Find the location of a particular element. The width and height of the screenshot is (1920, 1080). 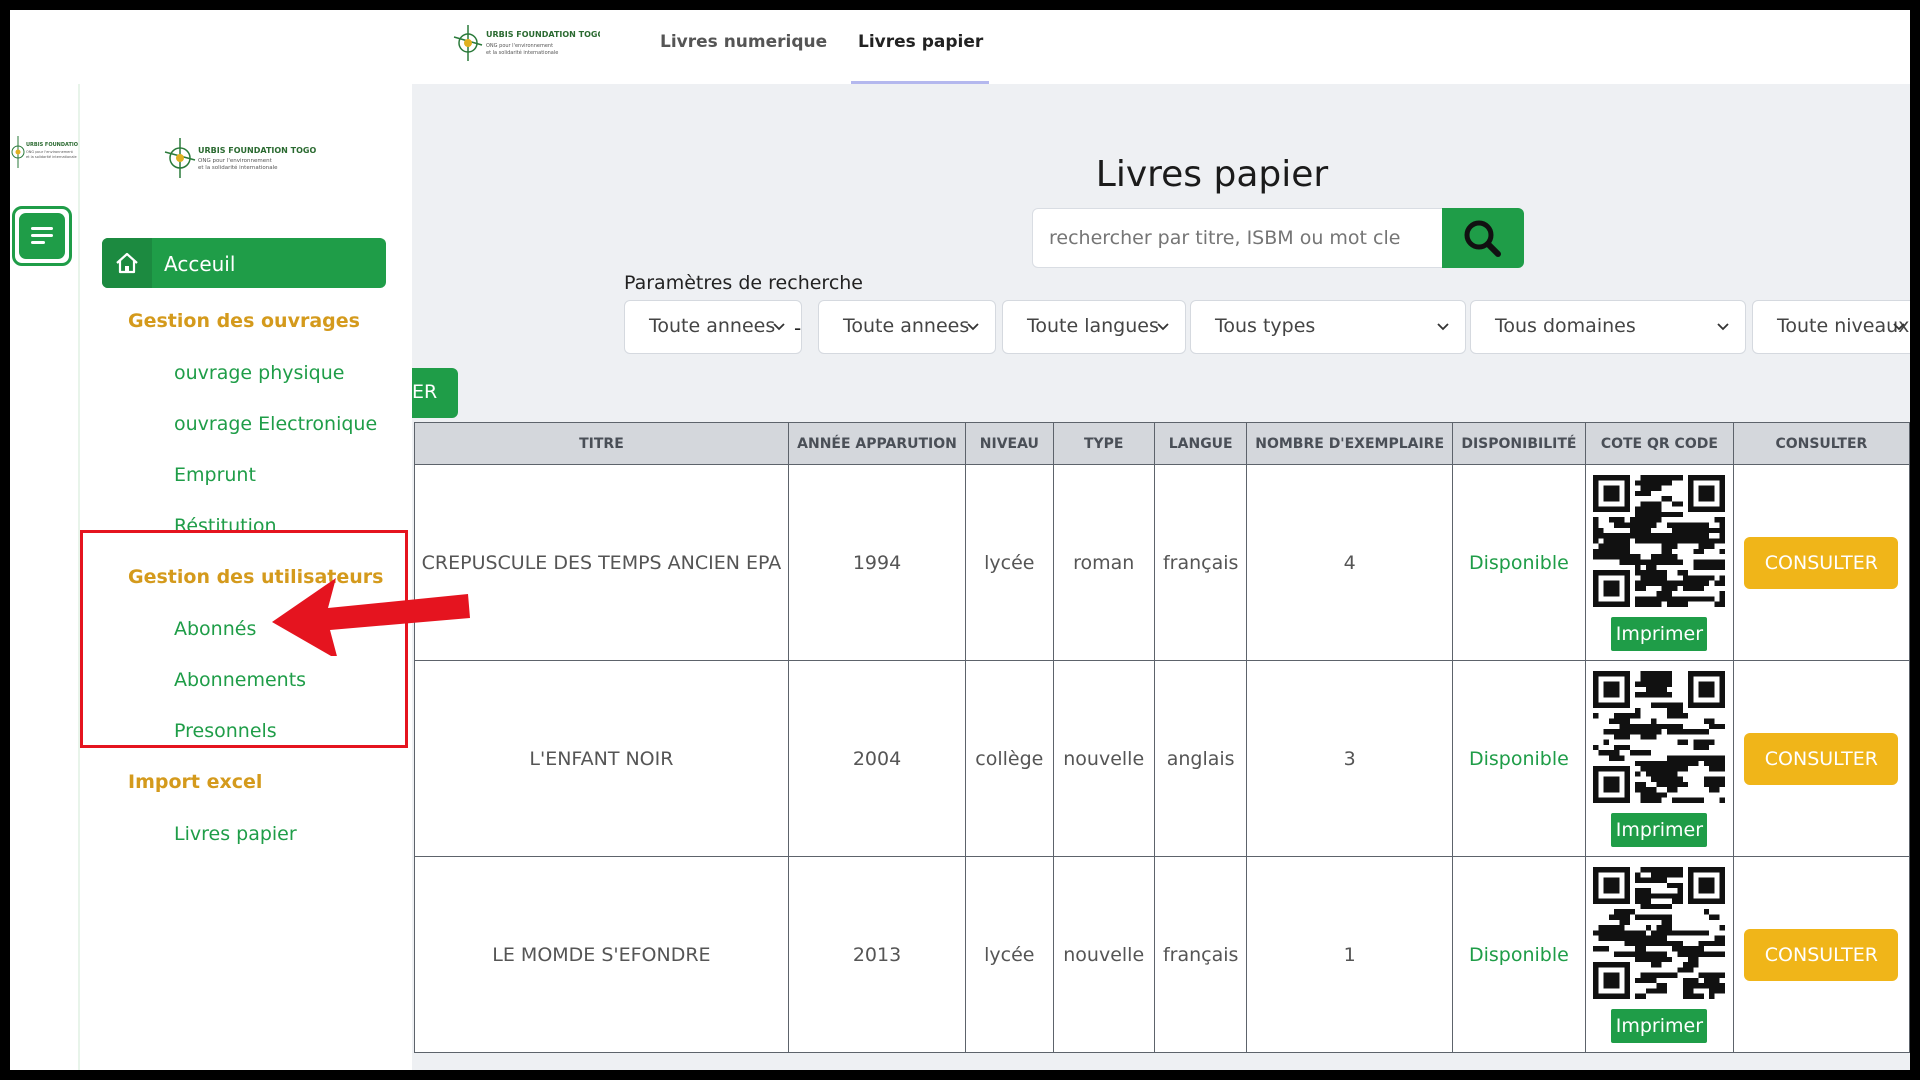

cell-annee: 1994 is located at coordinates (877, 562).